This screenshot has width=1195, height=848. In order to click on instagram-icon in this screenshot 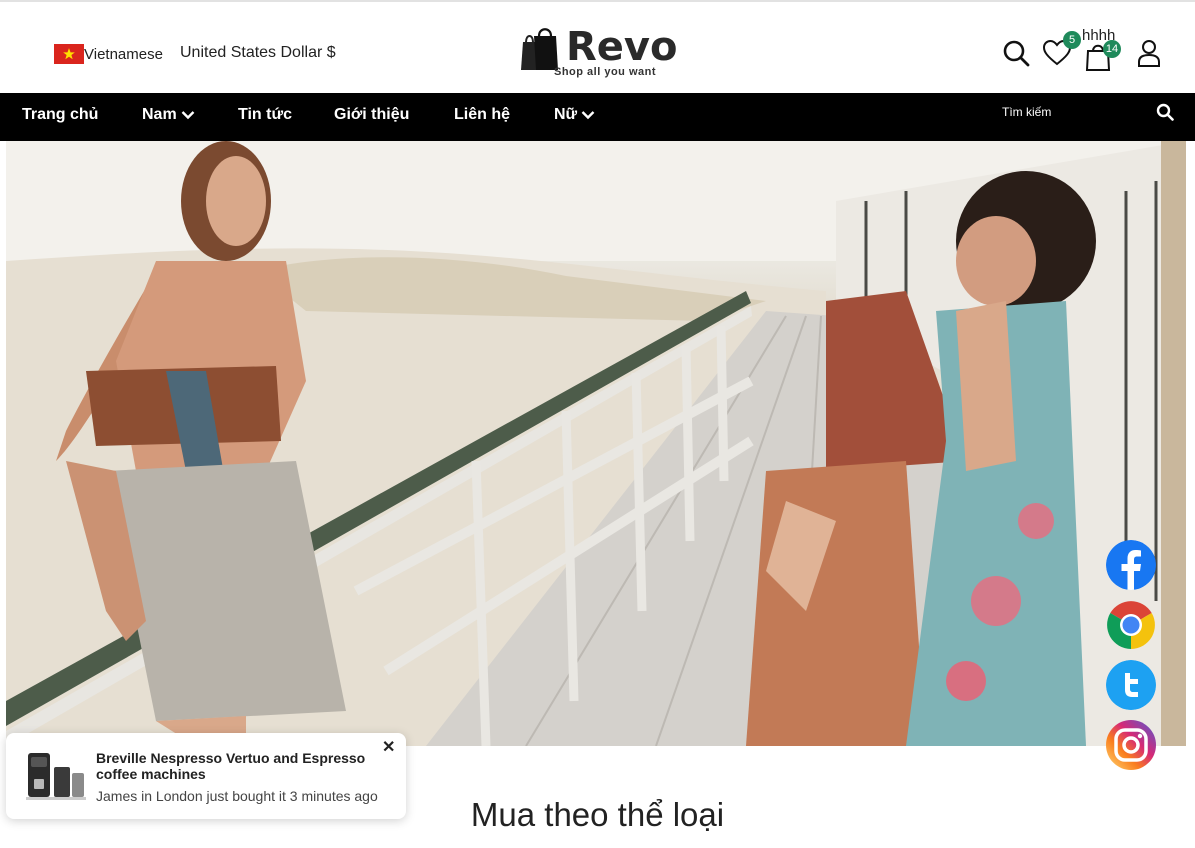, I will do `click(1131, 745)`.